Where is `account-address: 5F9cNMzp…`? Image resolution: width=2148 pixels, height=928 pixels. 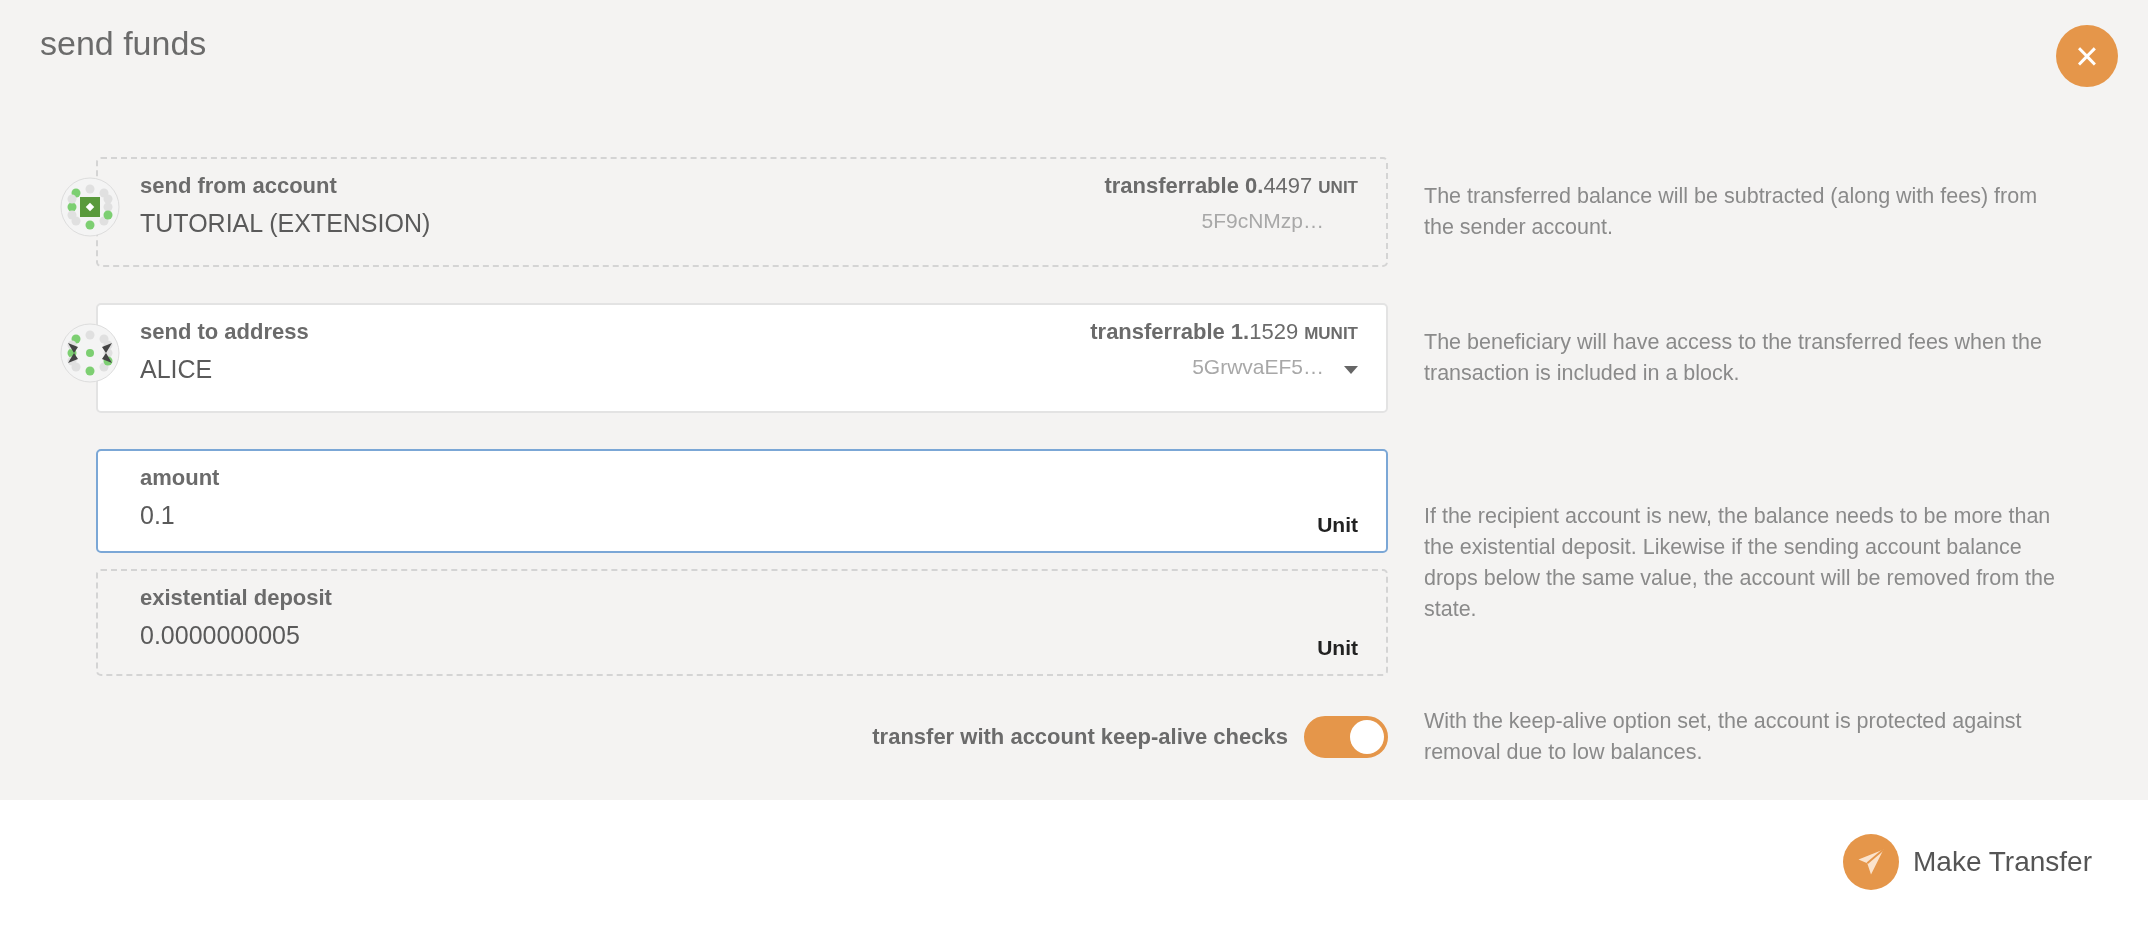 account-address: 5F9cNMzp… is located at coordinates (1262, 221).